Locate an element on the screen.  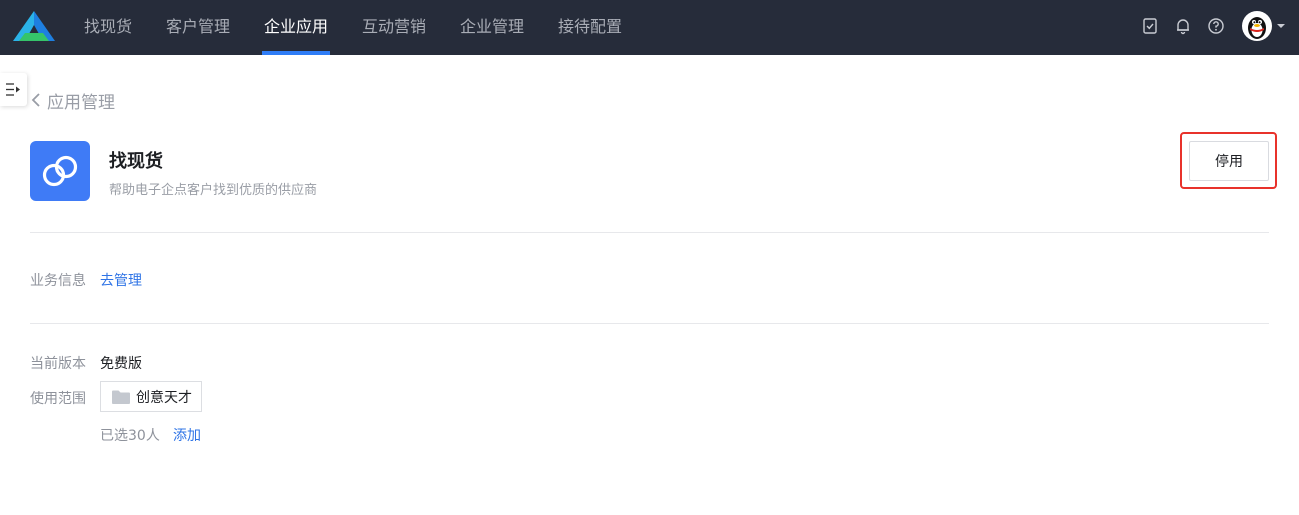
disable-app-button: 停用 is located at coordinates (1229, 161).